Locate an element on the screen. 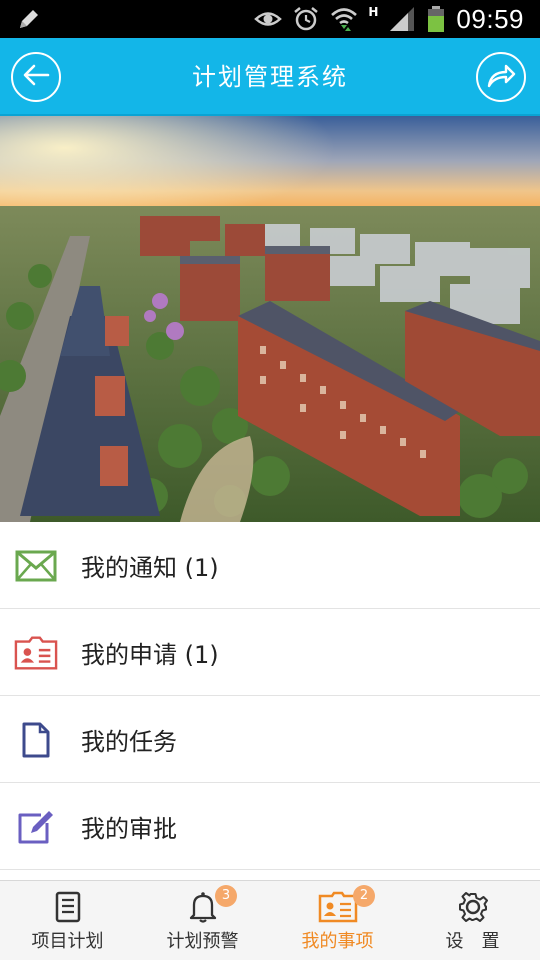 Image resolution: width=540 pixels, height=960 pixels. battery-icon is located at coordinates (436, 19).